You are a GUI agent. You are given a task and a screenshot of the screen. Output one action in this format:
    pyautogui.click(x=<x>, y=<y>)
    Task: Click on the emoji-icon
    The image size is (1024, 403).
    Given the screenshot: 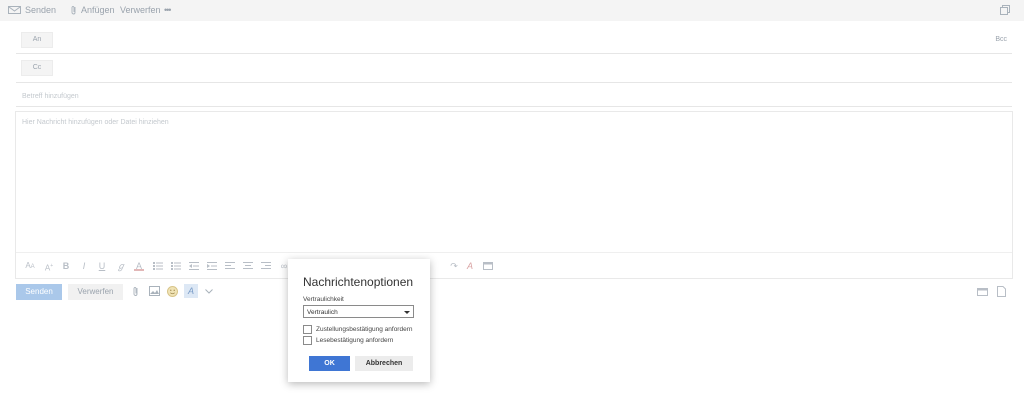 What is the action you would take?
    pyautogui.click(x=172, y=291)
    